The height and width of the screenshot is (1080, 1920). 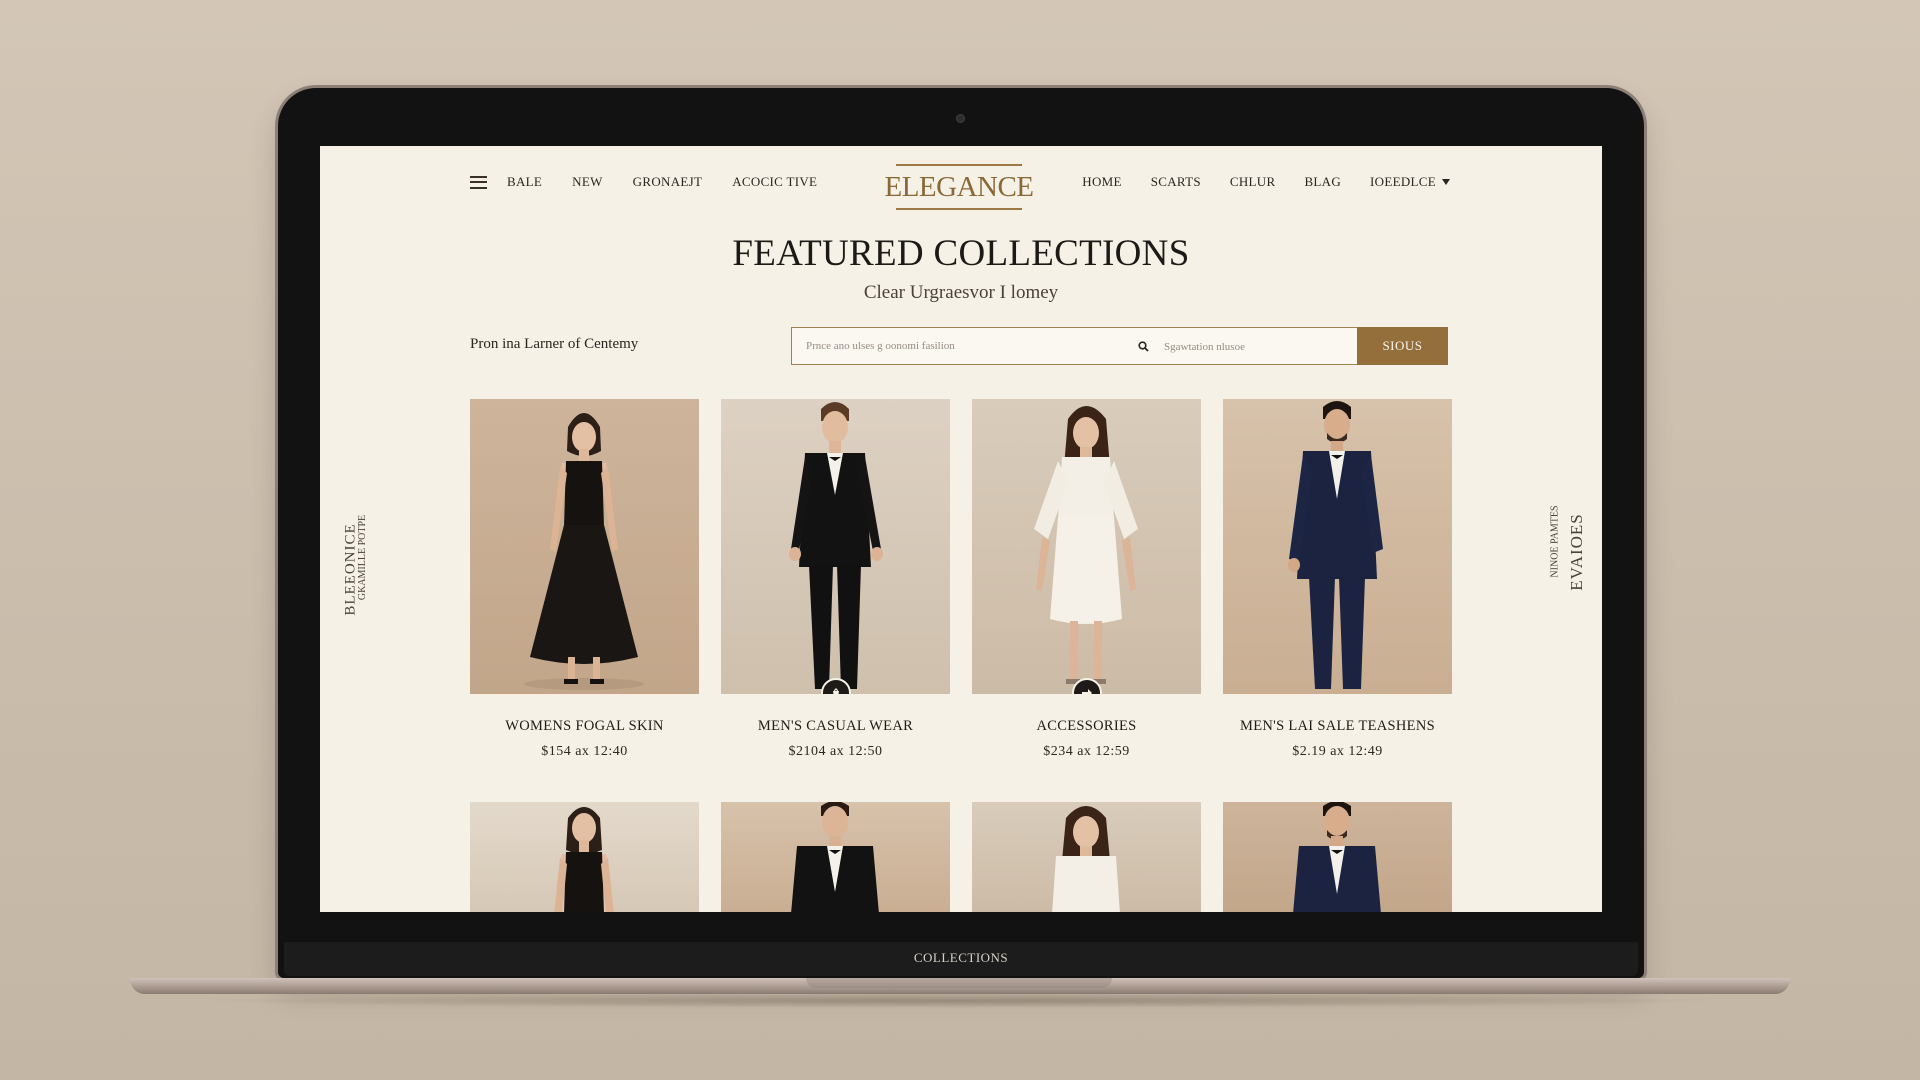 I want to click on product-name: MEN'S LAI SALE TEASHENS, so click(x=1337, y=726).